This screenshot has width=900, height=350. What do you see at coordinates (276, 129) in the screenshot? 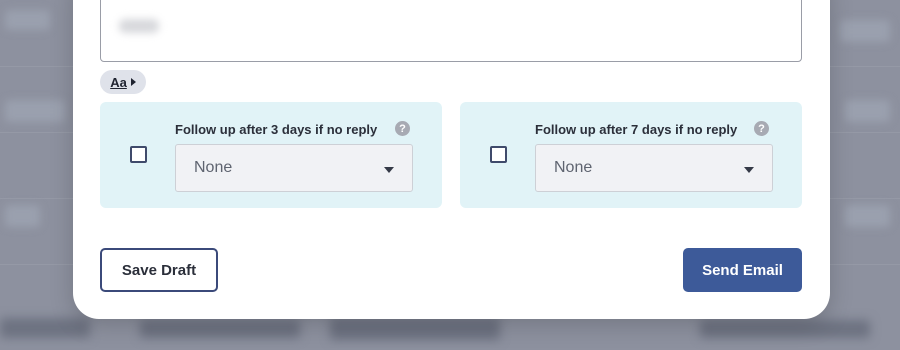
I see `followup-3-days-label: Follow up after 3 days if no reply` at bounding box center [276, 129].